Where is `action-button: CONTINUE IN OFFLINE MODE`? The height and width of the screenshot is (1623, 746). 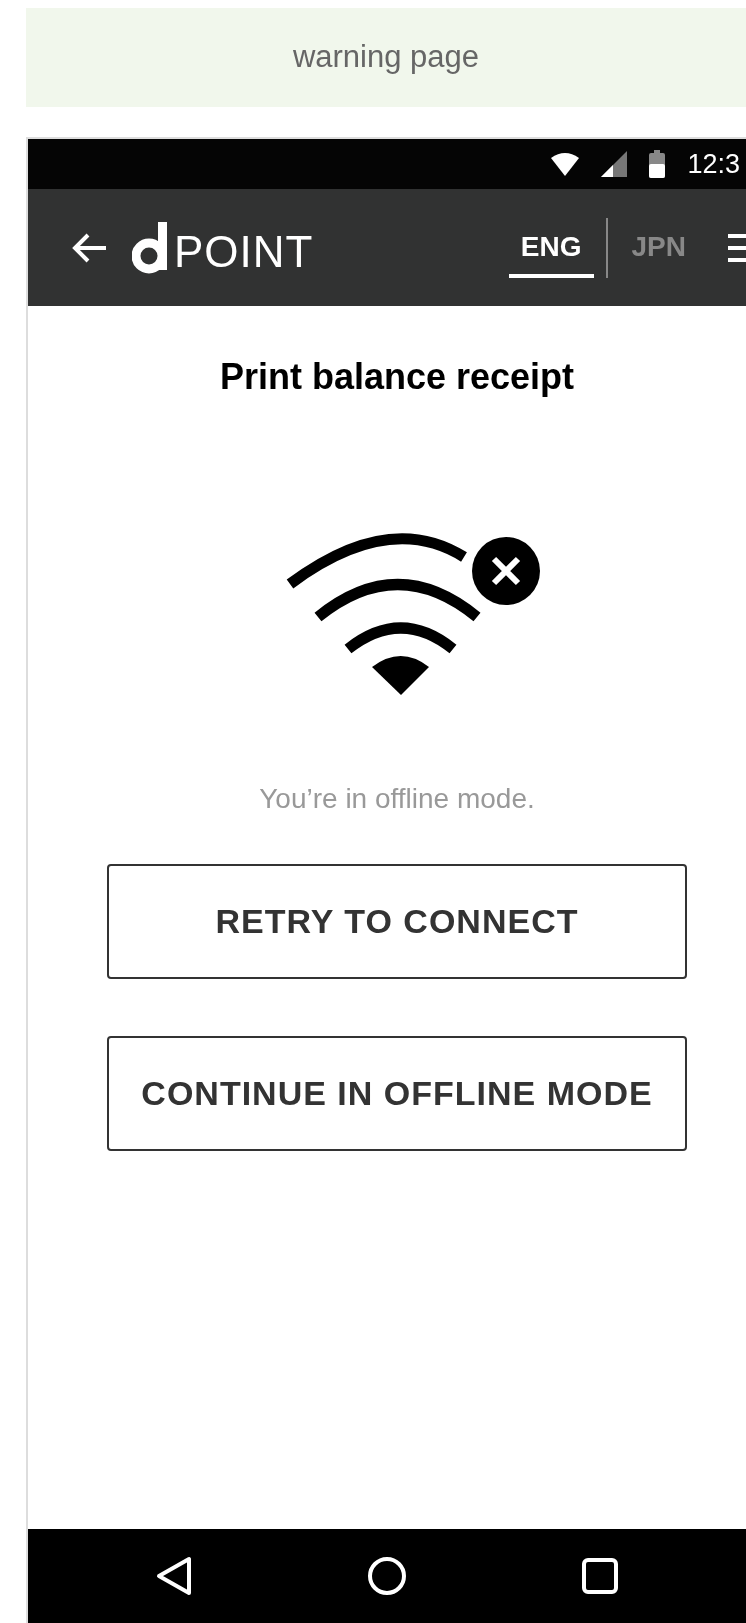 action-button: CONTINUE IN OFFLINE MODE is located at coordinates (397, 1093).